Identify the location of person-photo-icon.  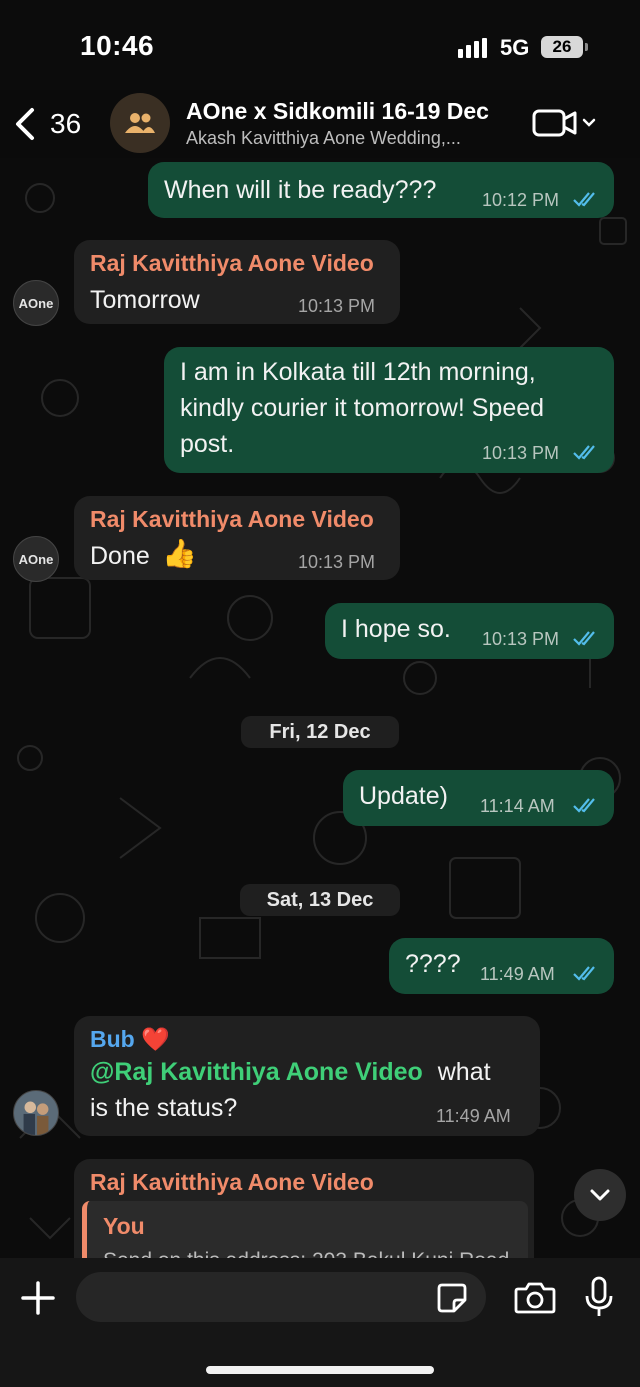
(36, 1113).